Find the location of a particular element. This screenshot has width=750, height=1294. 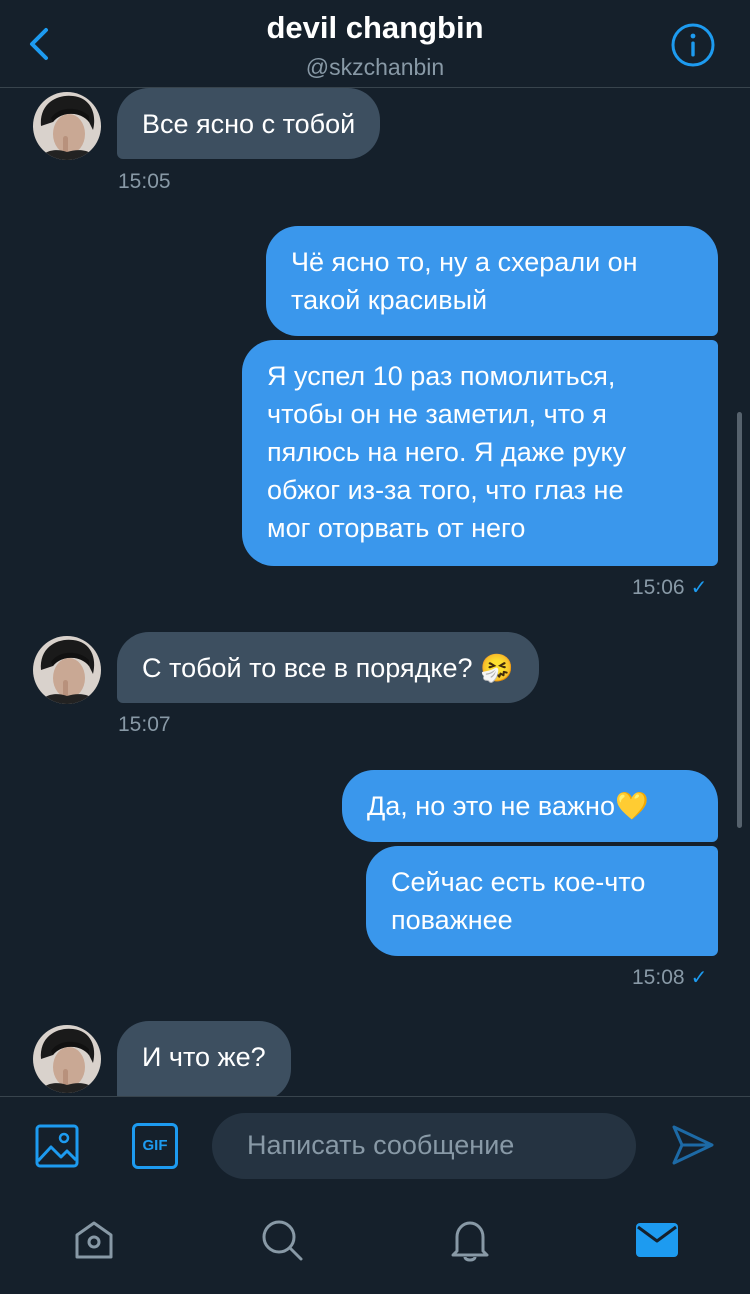

message-text: обжог из-за того, что глаз не is located at coordinates (445, 490).